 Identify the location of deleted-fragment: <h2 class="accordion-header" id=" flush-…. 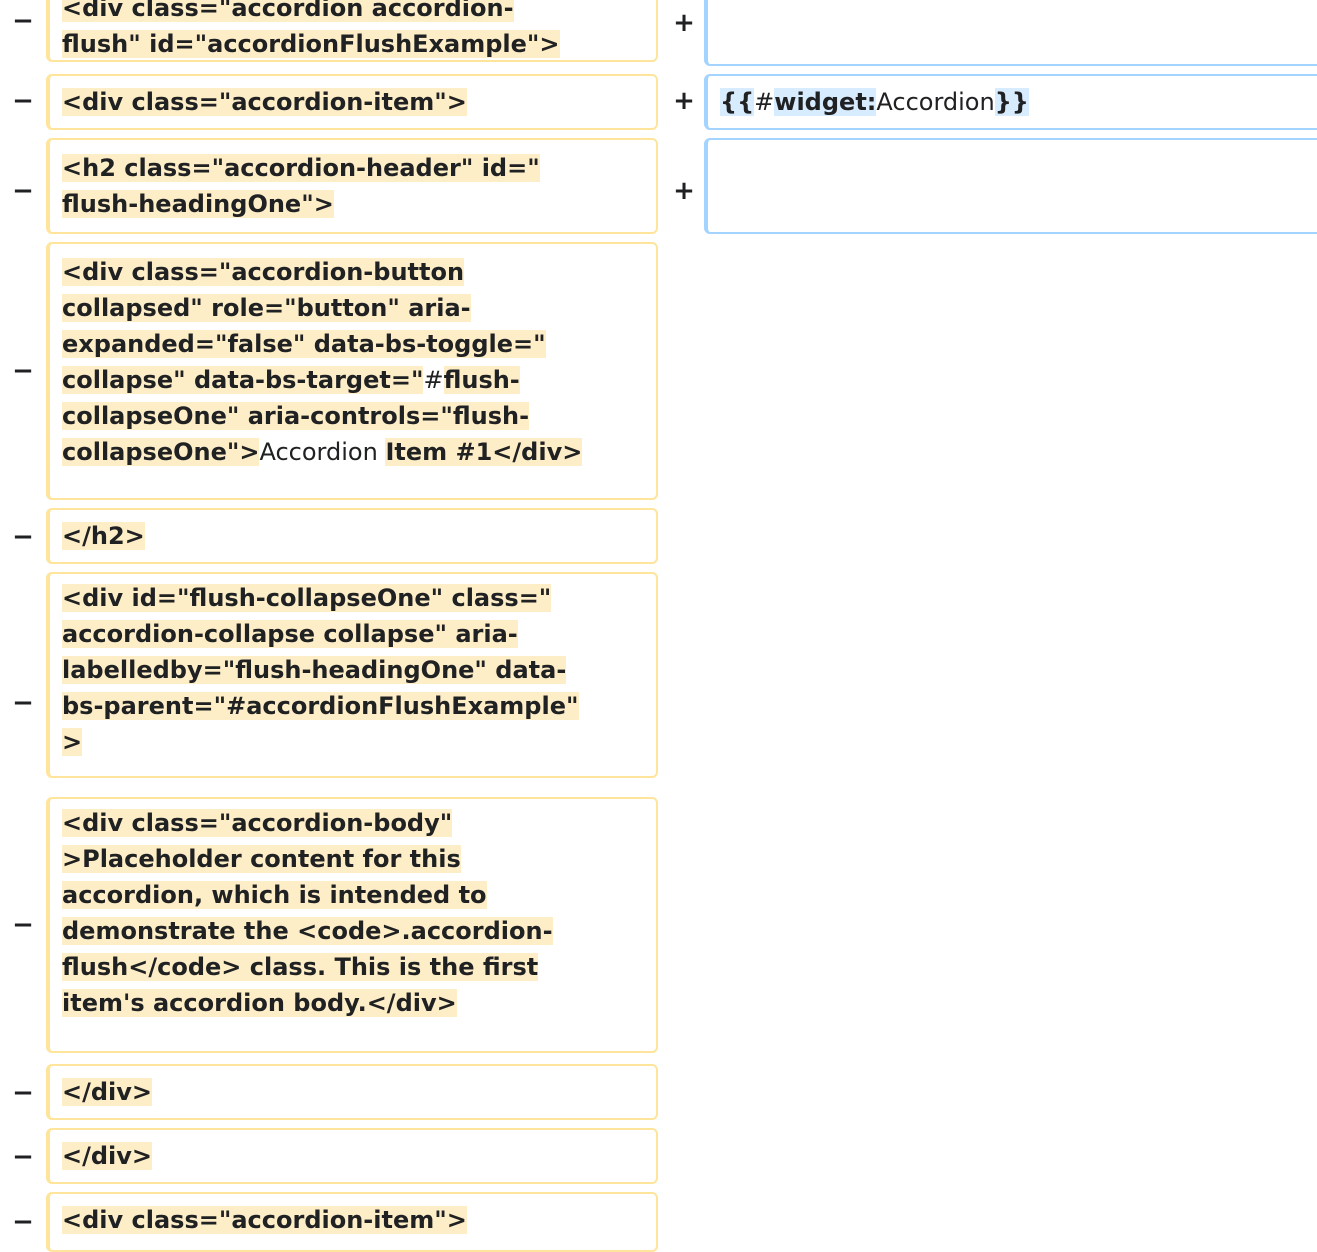
(301, 186).